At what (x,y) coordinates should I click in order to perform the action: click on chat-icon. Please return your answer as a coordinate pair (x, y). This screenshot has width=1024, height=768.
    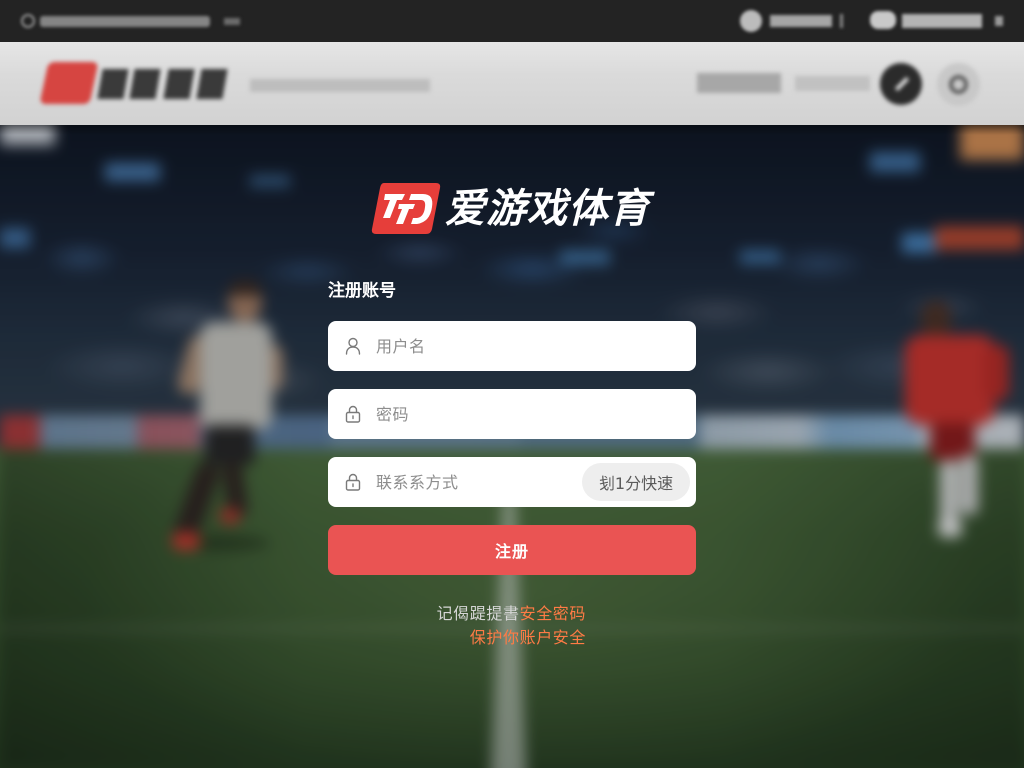
    Looking at the image, I should click on (883, 20).